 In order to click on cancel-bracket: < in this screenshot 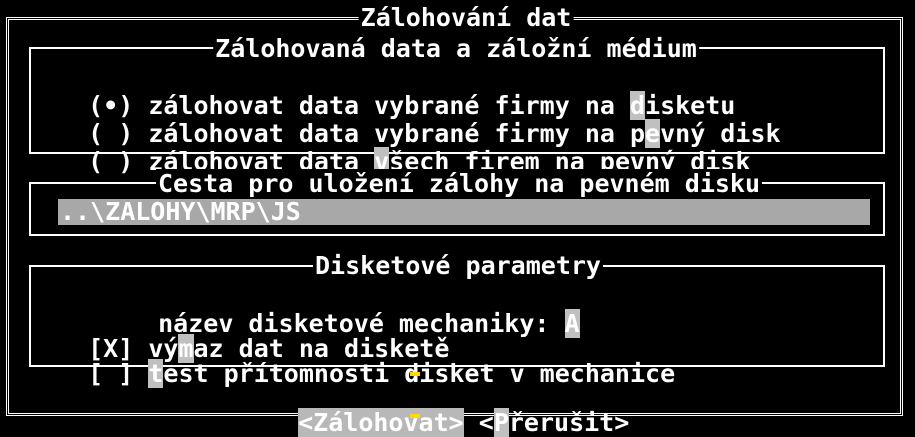, I will do `click(486, 422)`.